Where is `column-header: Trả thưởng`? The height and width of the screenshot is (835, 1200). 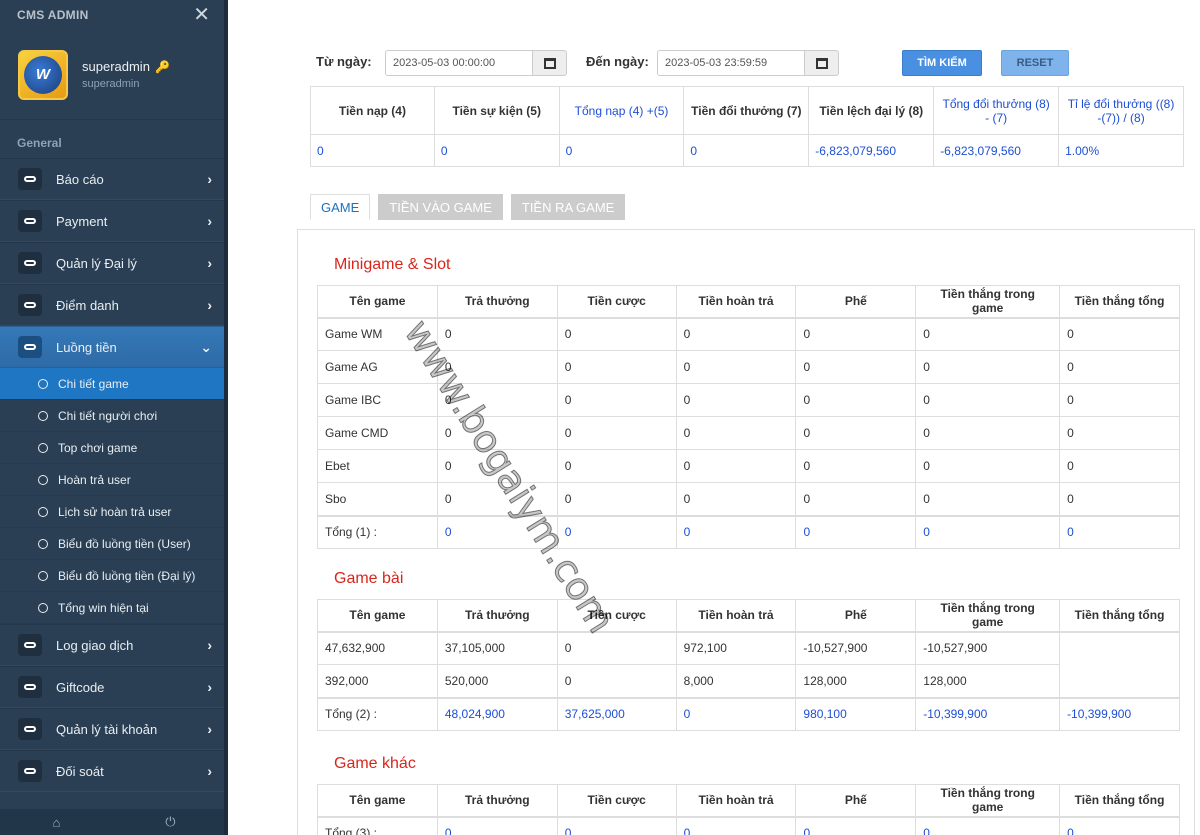
column-header: Trả thưởng is located at coordinates (497, 801).